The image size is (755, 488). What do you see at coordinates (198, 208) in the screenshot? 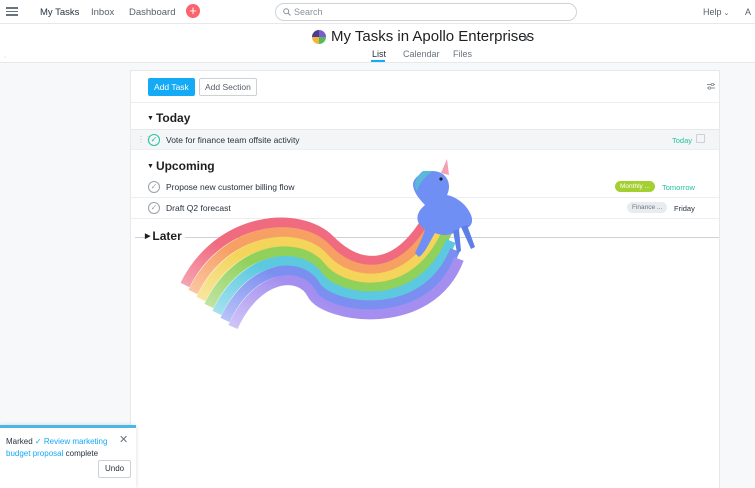
I see `task-name: Draft Q2 forecast` at bounding box center [198, 208].